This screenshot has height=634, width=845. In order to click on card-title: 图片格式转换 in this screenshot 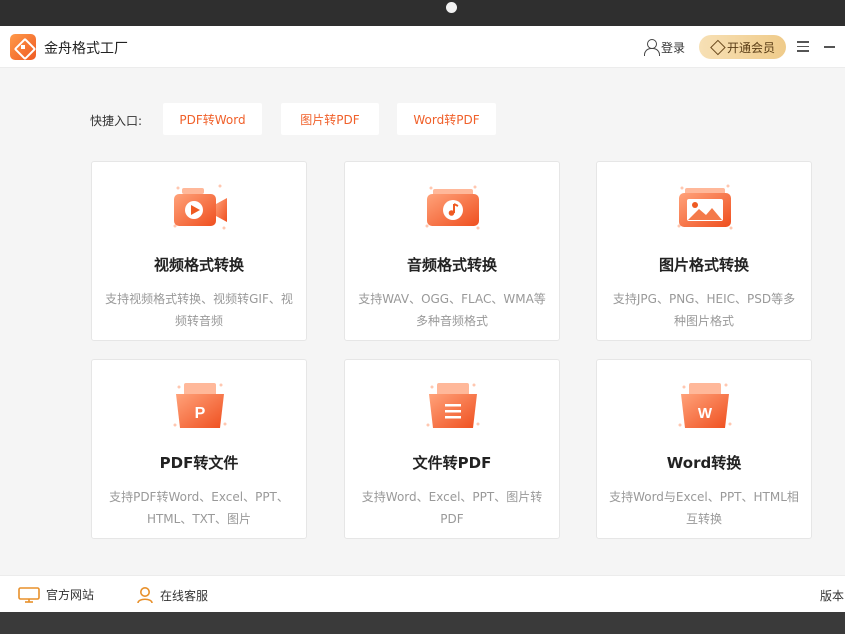, I will do `click(703, 265)`.